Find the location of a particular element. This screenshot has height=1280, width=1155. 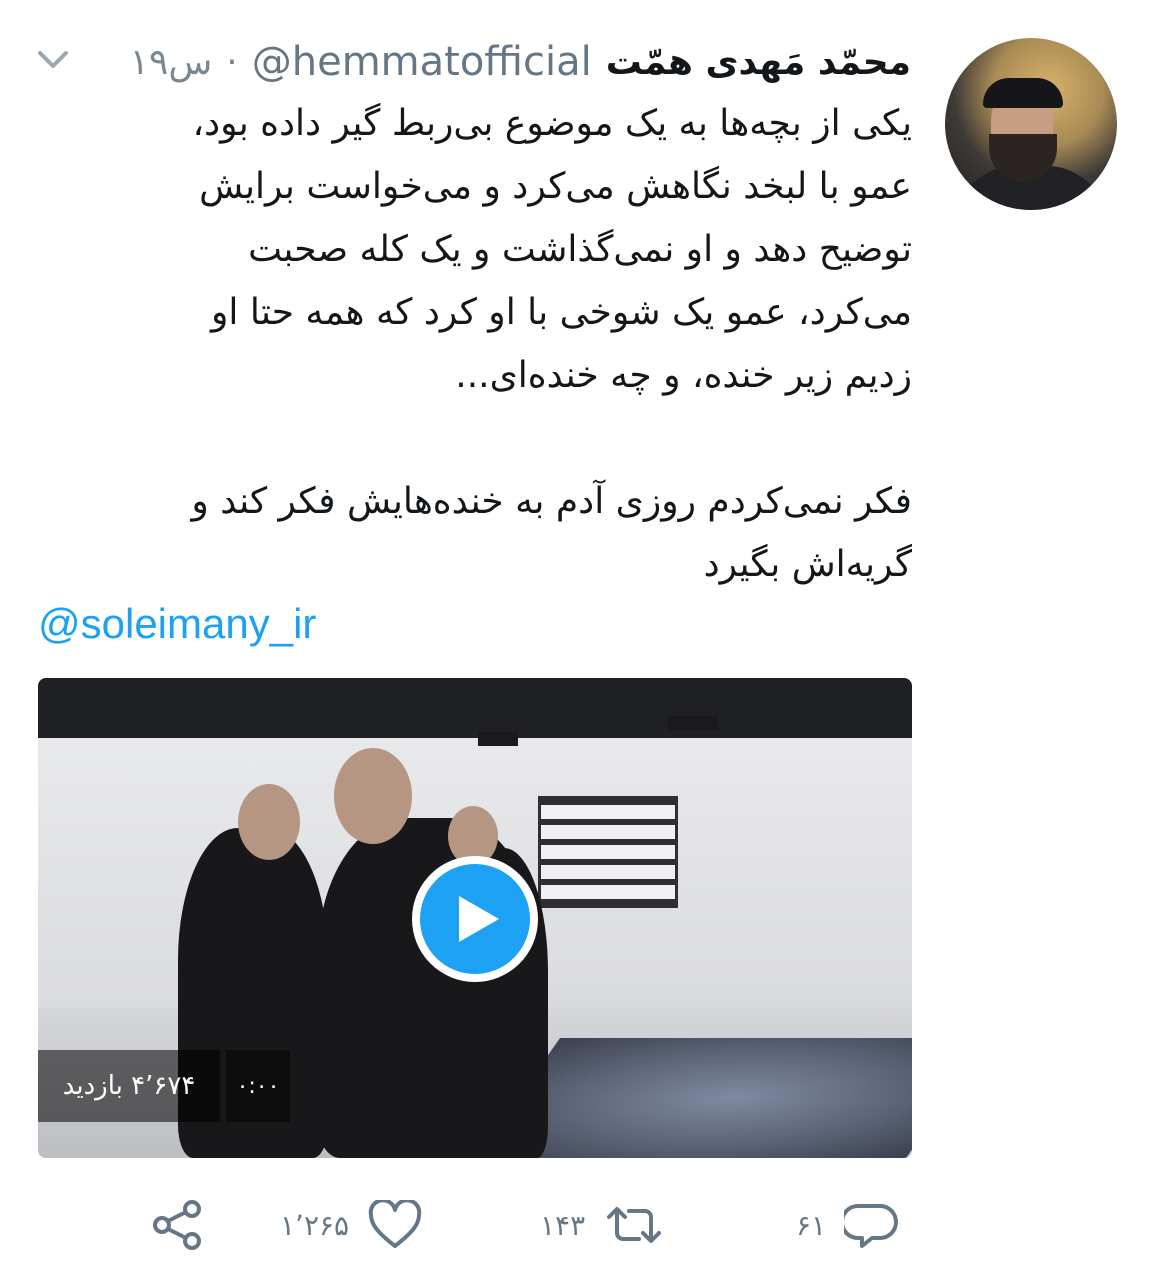

share-icon is located at coordinates (177, 1225).